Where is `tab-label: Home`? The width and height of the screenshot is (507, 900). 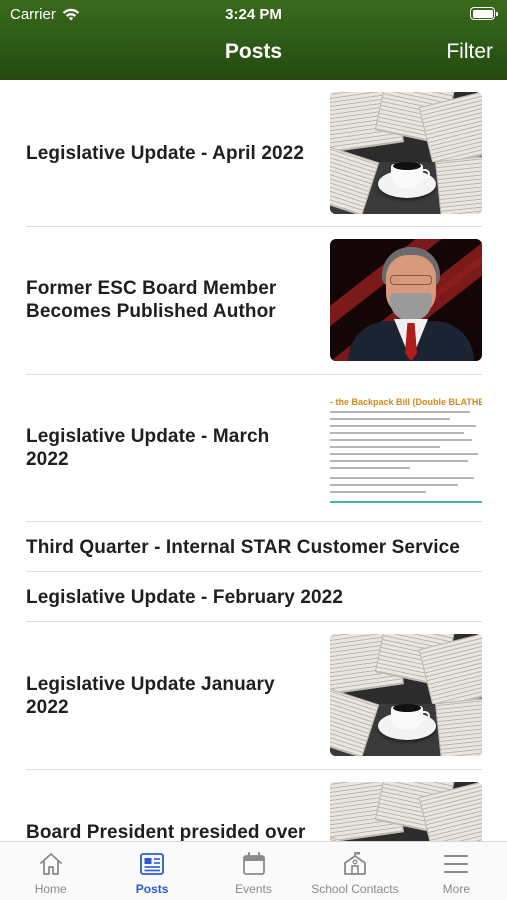 tab-label: Home is located at coordinates (50, 889).